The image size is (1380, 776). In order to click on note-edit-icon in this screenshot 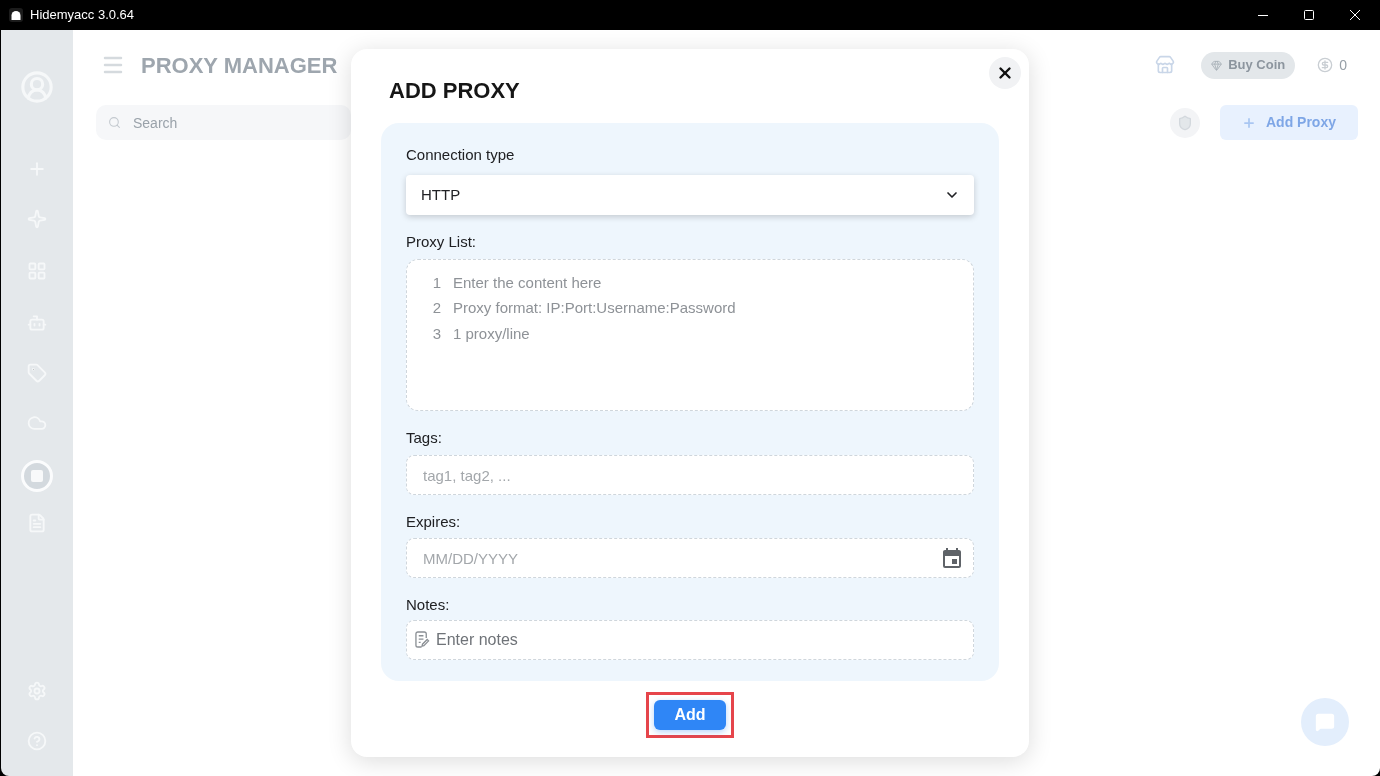, I will do `click(422, 639)`.